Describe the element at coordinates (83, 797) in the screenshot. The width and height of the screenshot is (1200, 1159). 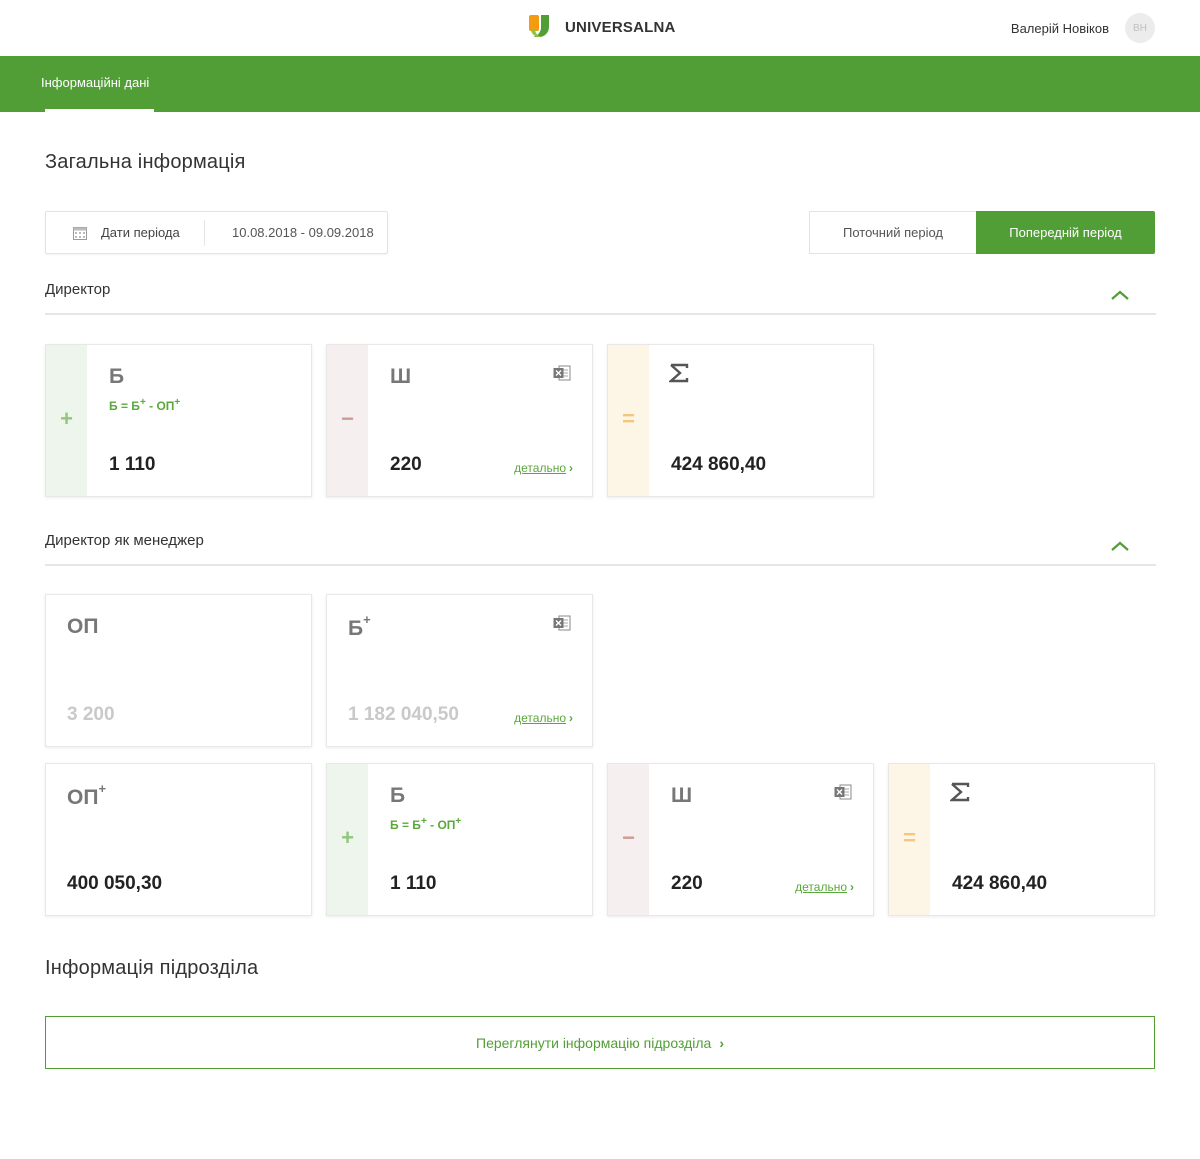
I see `title-text: ОП` at that location.